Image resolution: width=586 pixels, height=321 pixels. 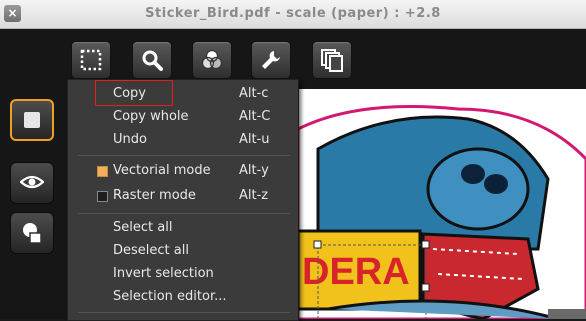 I want to click on pages-icon, so click(x=332, y=60).